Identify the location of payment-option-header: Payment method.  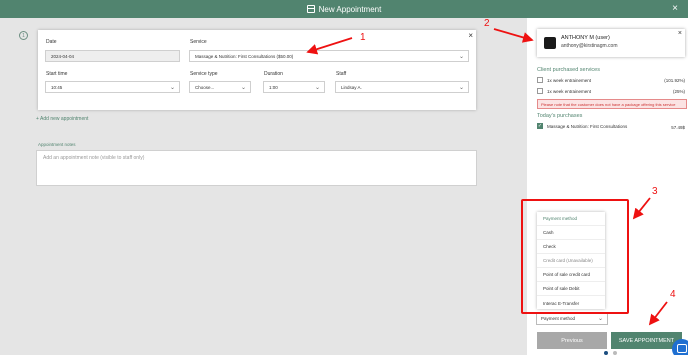
(571, 219).